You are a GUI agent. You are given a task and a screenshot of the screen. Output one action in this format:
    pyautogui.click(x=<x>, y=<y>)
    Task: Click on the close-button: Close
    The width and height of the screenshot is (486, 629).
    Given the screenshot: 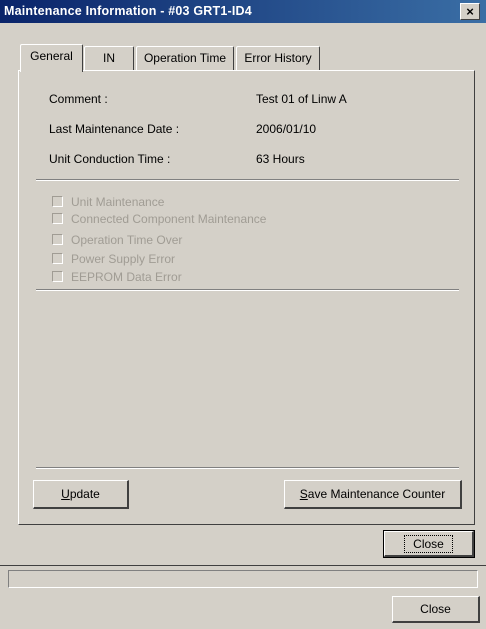 What is the action you would take?
    pyautogui.click(x=429, y=544)
    